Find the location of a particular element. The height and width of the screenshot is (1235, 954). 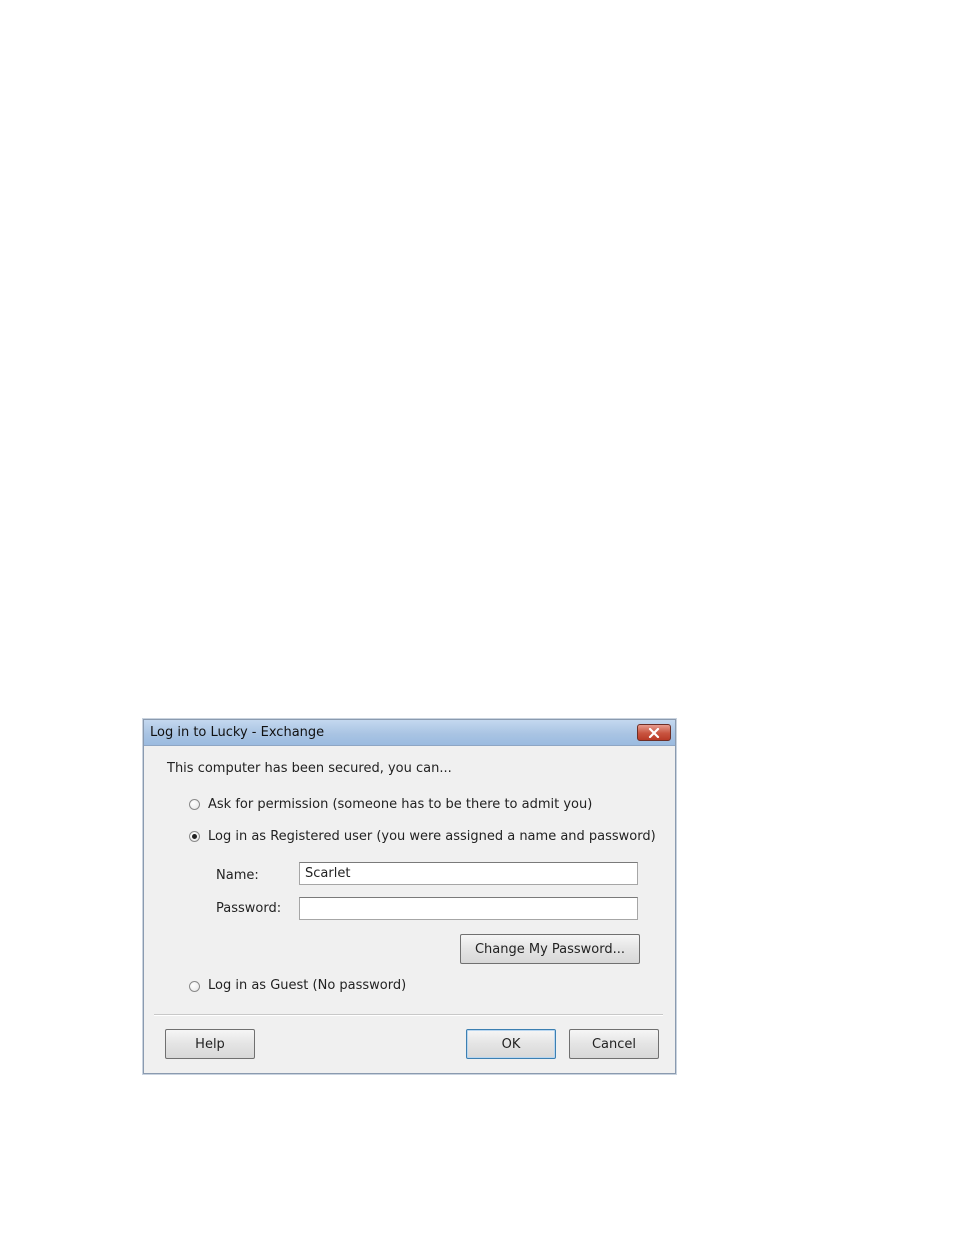

name-field is located at coordinates (468, 873).